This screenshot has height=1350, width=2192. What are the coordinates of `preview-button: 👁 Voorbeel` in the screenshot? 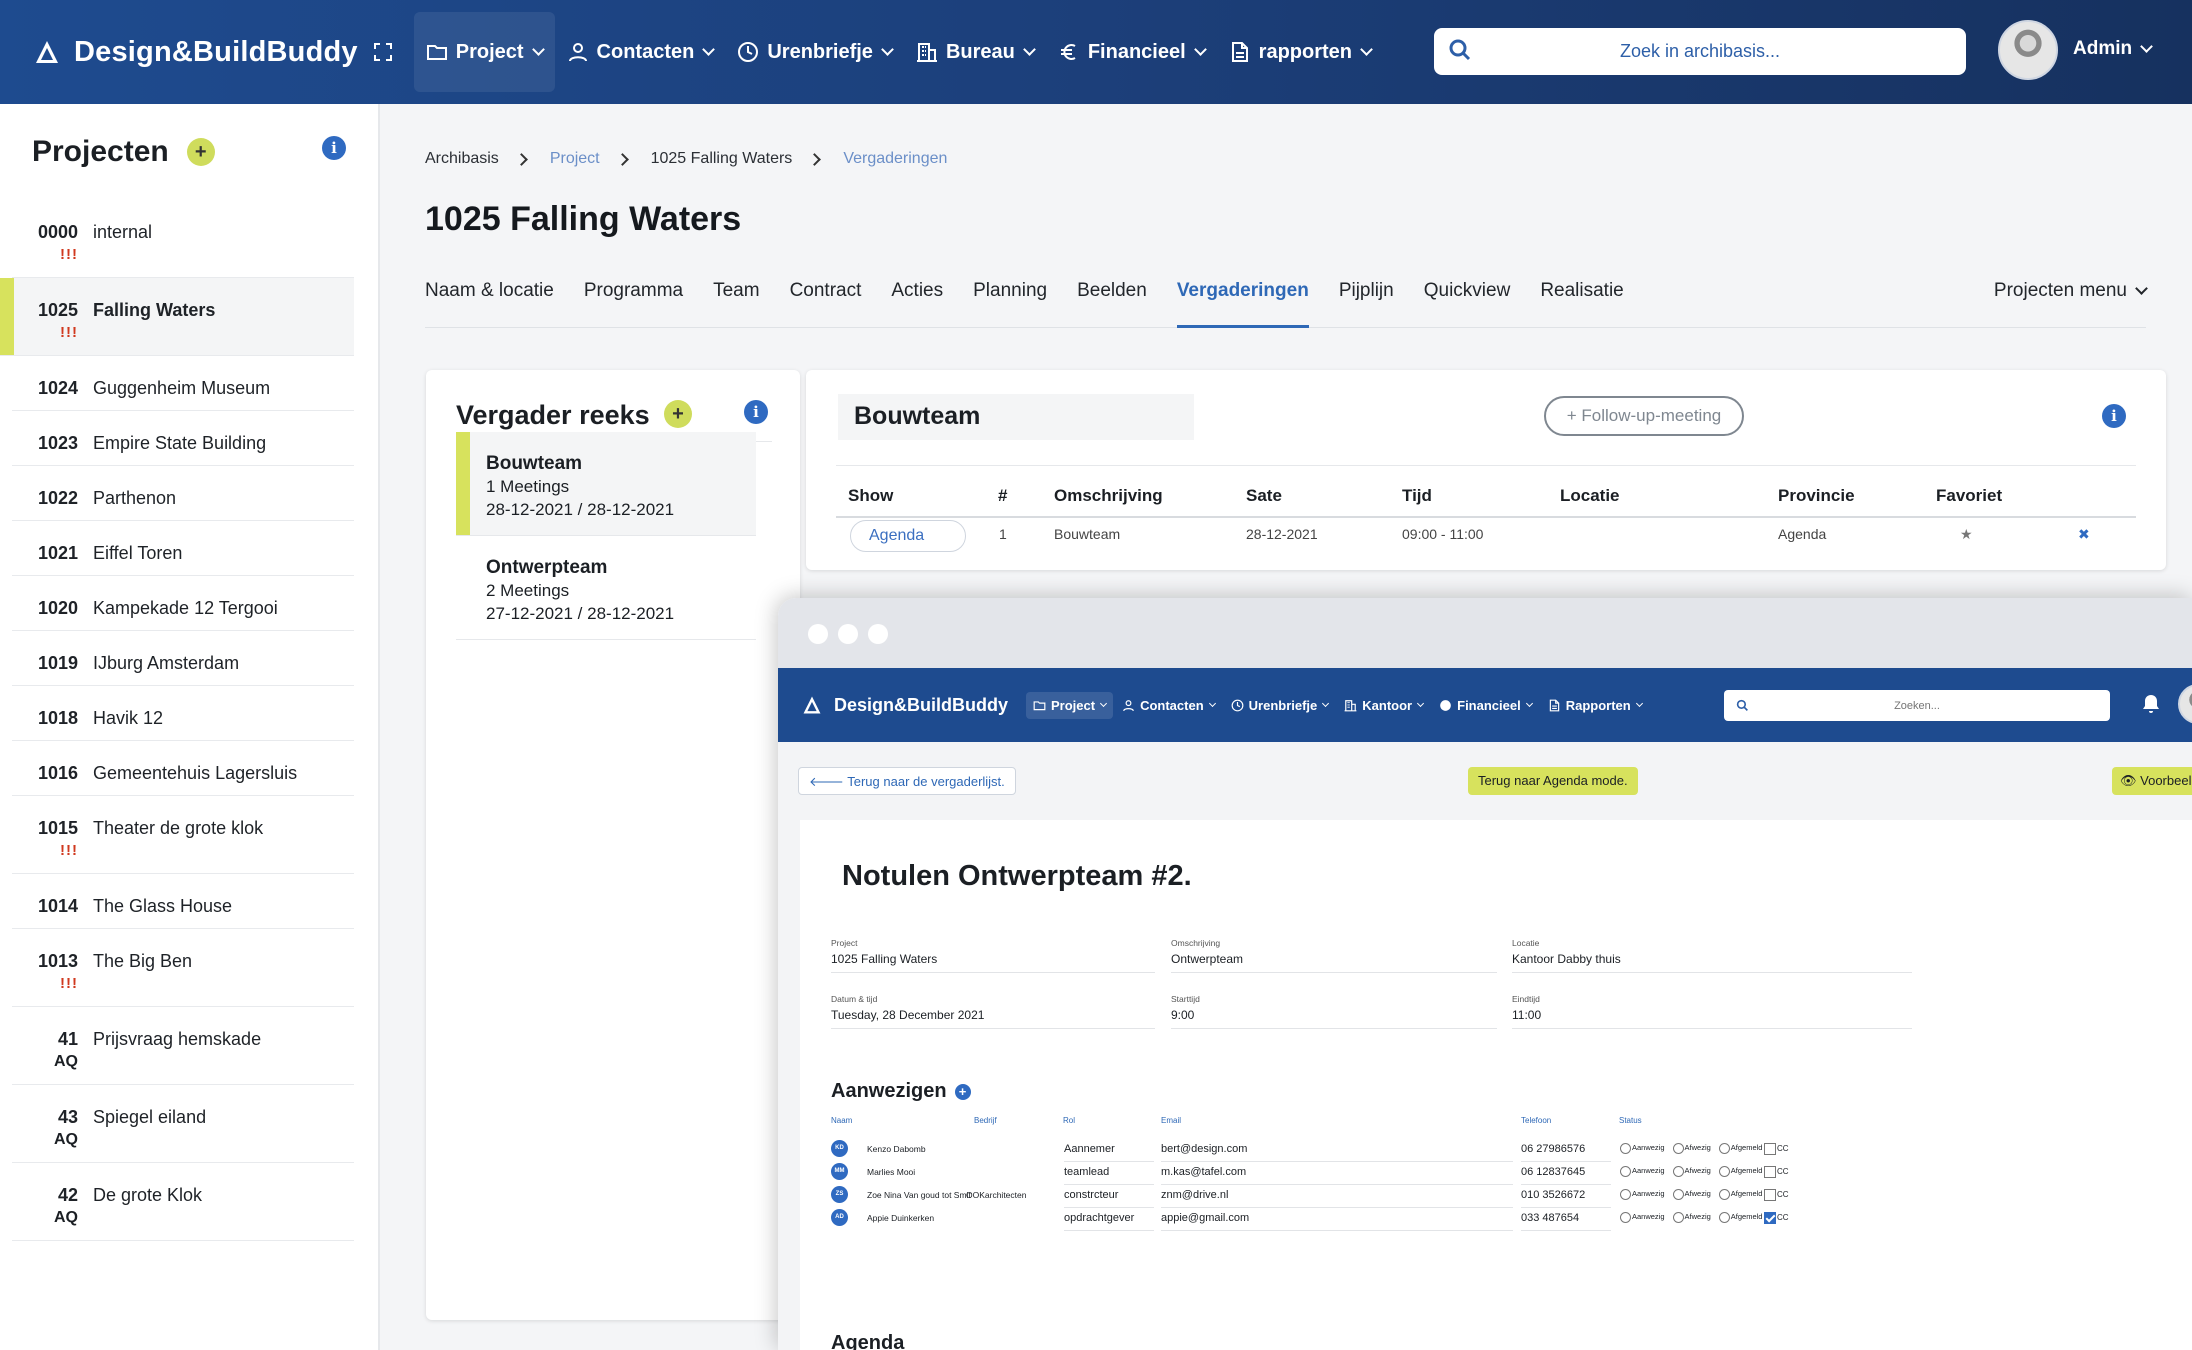 It's located at (2152, 781).